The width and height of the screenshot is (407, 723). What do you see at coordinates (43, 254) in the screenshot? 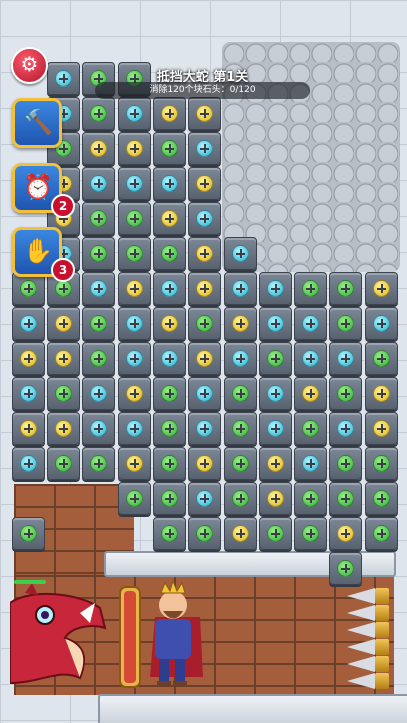
I see `powerup-hand-button: ✋ 3` at bounding box center [43, 254].